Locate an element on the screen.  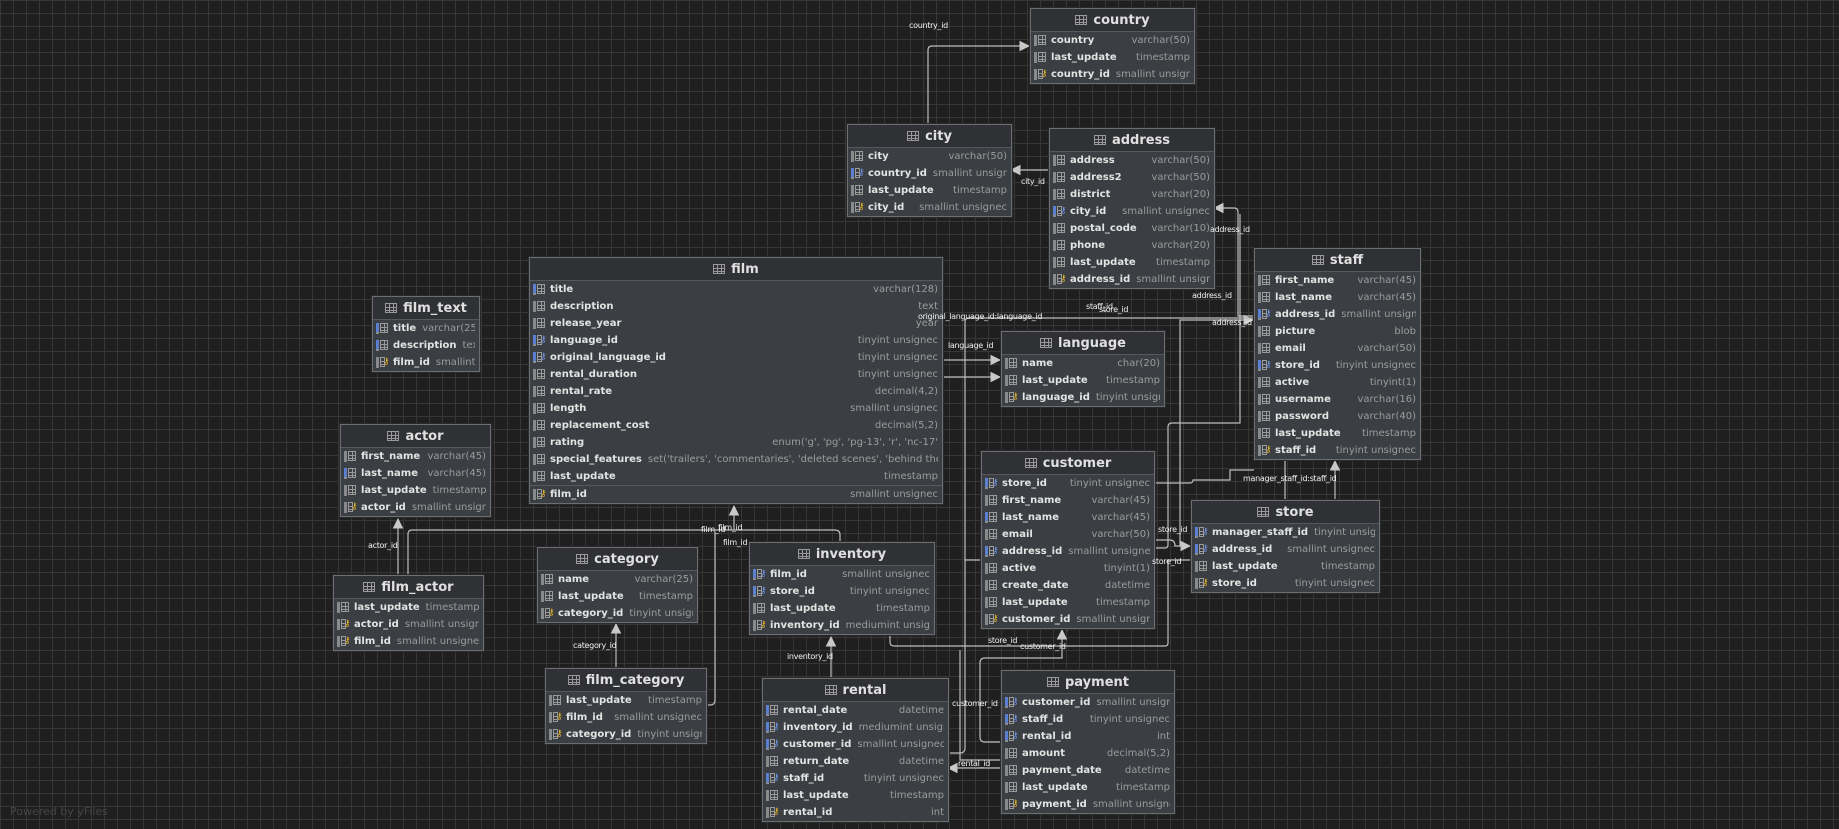
column-row: replacement_cost decimal(5,2) is located at coordinates (736, 425).